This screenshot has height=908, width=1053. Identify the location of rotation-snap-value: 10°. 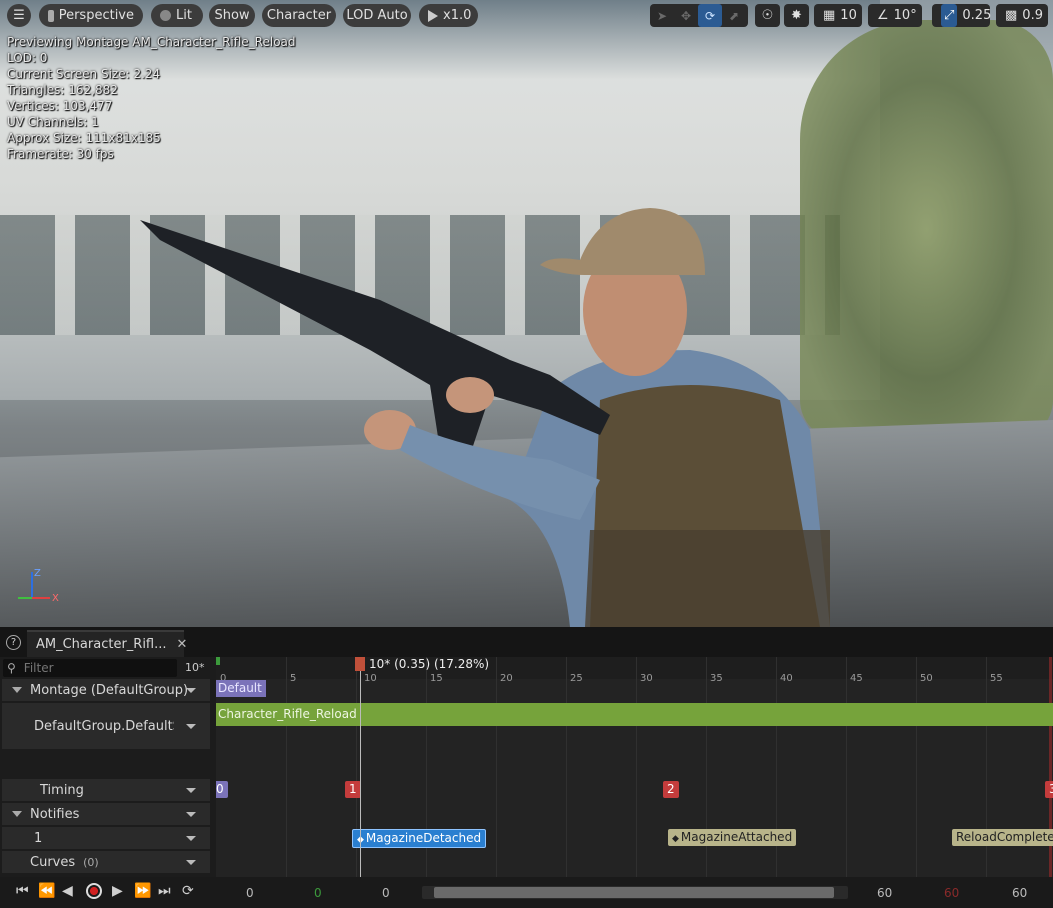
(905, 15).